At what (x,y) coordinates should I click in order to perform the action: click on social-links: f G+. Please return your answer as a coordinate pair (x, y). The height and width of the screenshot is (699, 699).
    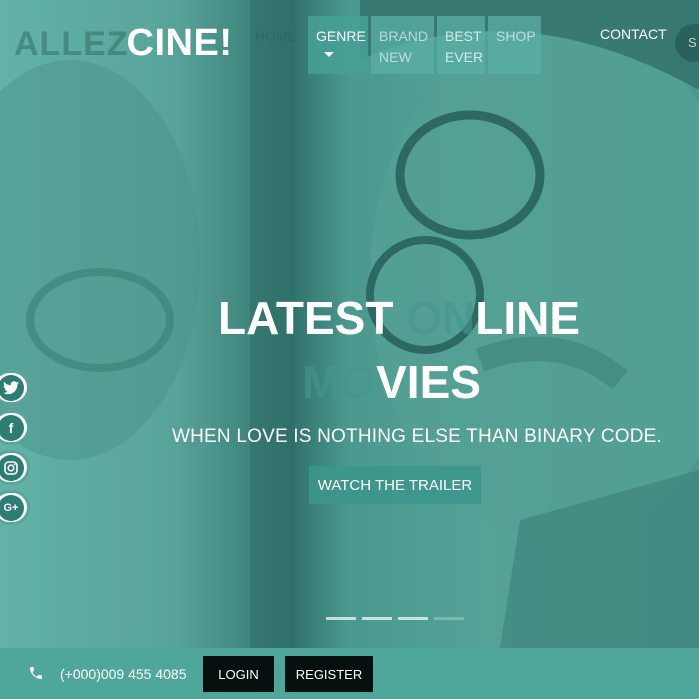
    Looking at the image, I should click on (15, 447).